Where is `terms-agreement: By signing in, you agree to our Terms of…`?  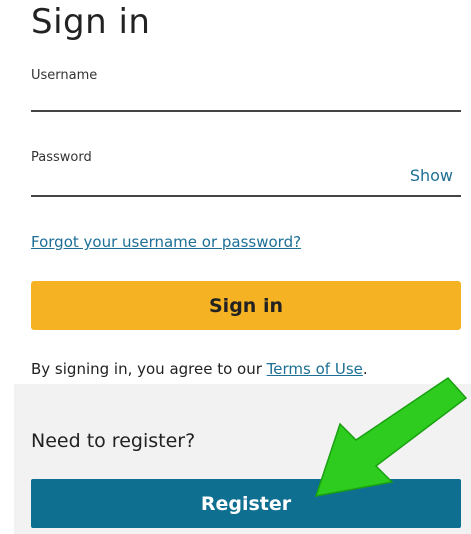
terms-agreement: By signing in, you agree to our Terms of… is located at coordinates (199, 369).